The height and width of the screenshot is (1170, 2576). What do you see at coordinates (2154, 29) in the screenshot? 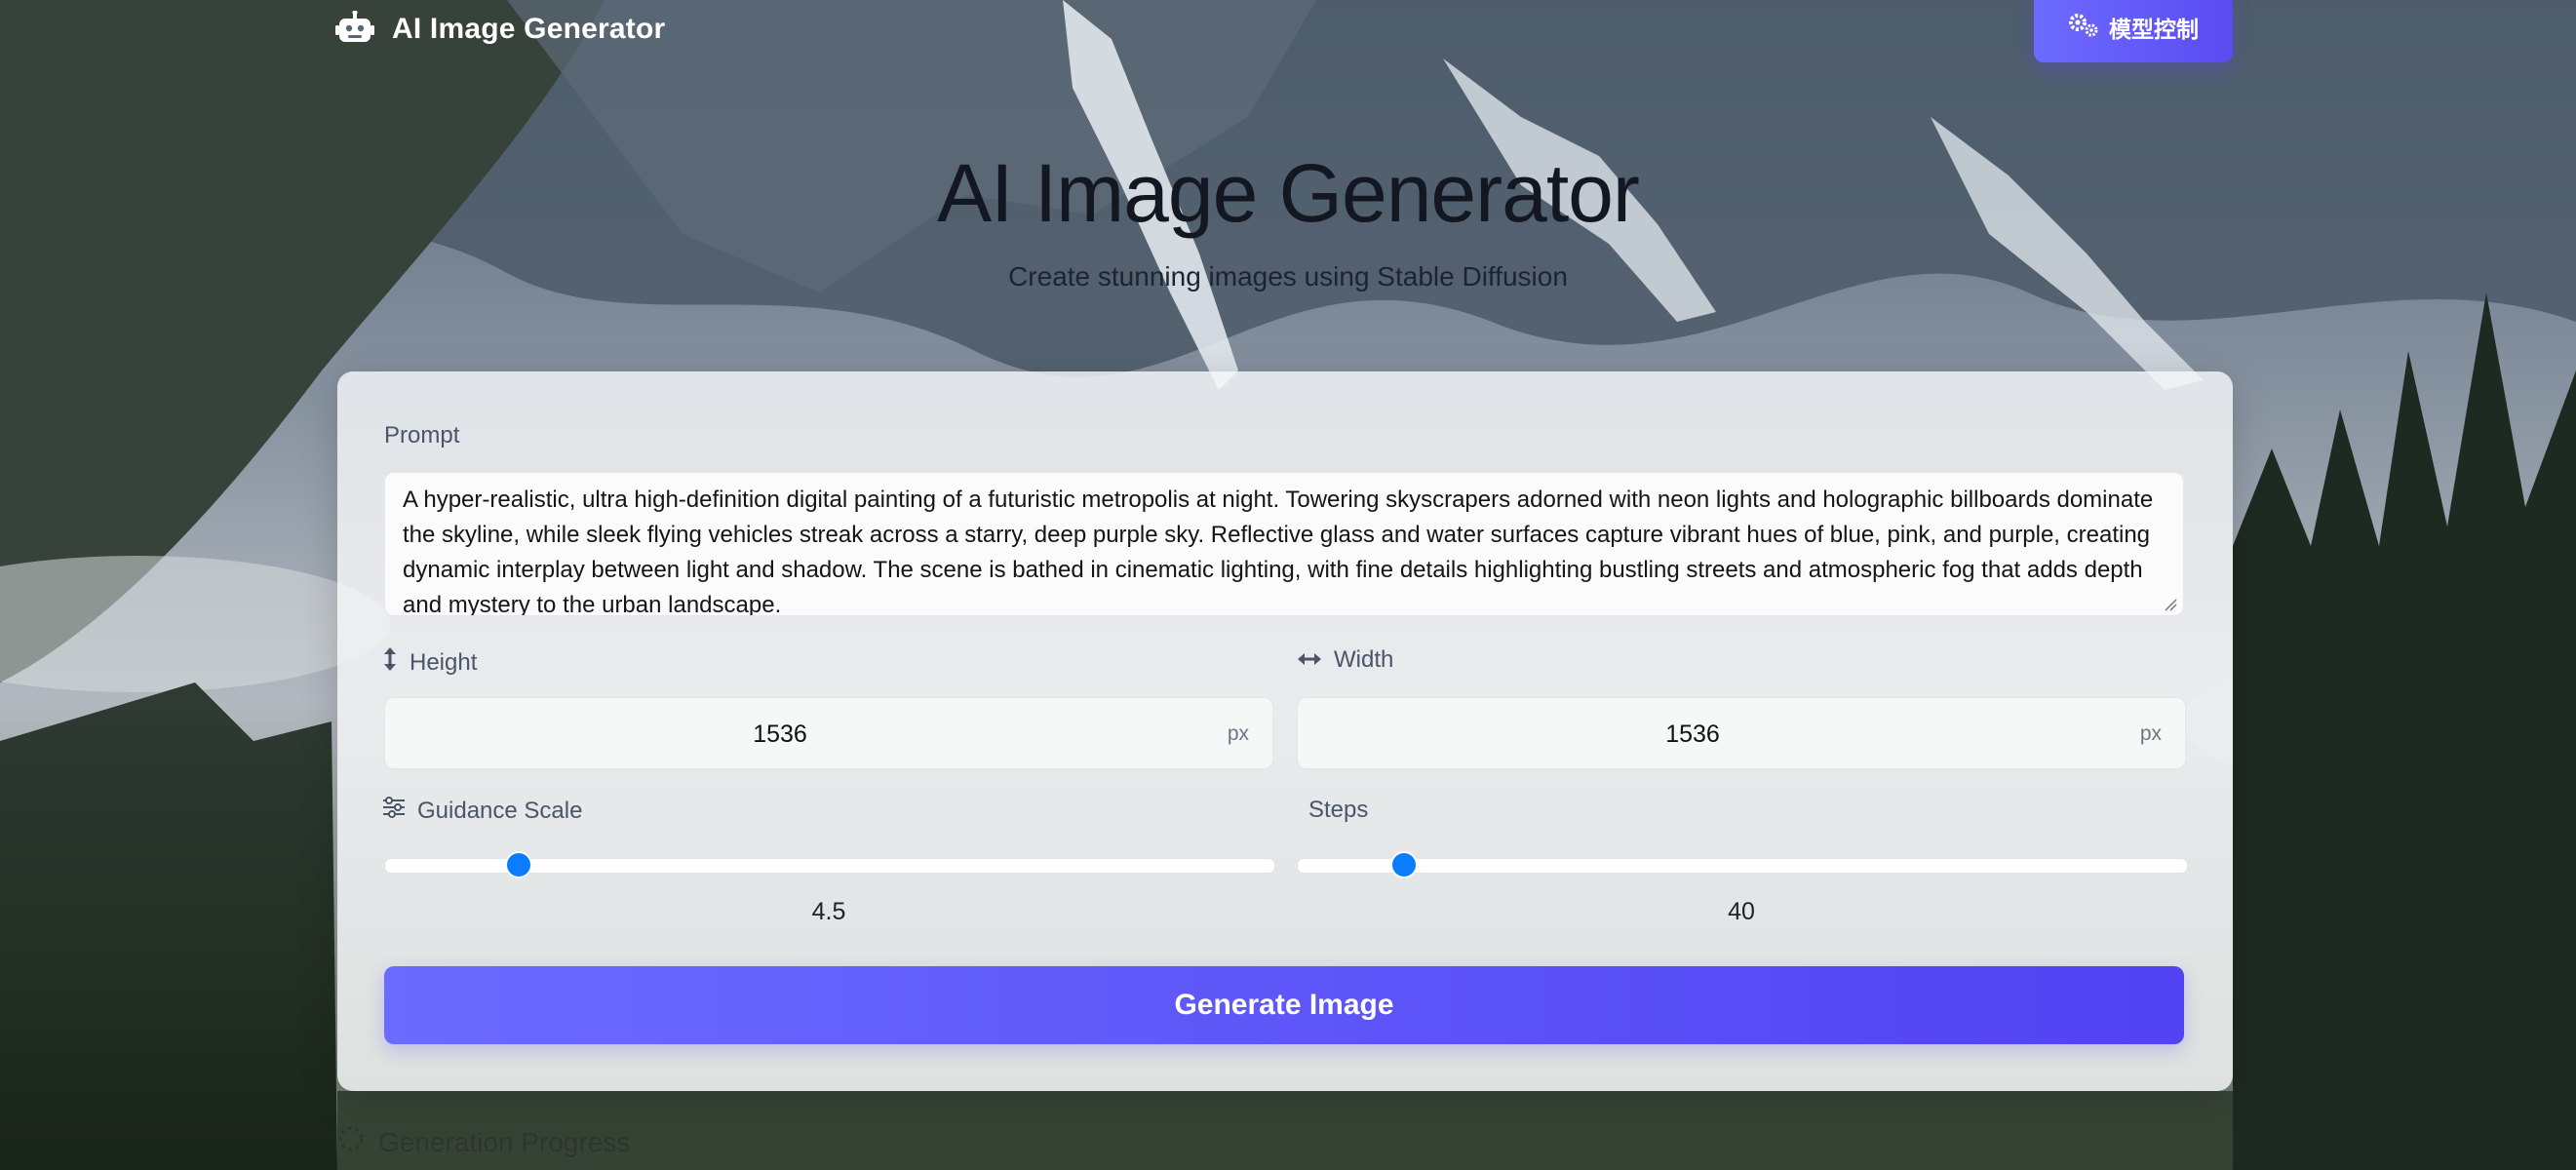
I see `model-control-label: 模型控制` at bounding box center [2154, 29].